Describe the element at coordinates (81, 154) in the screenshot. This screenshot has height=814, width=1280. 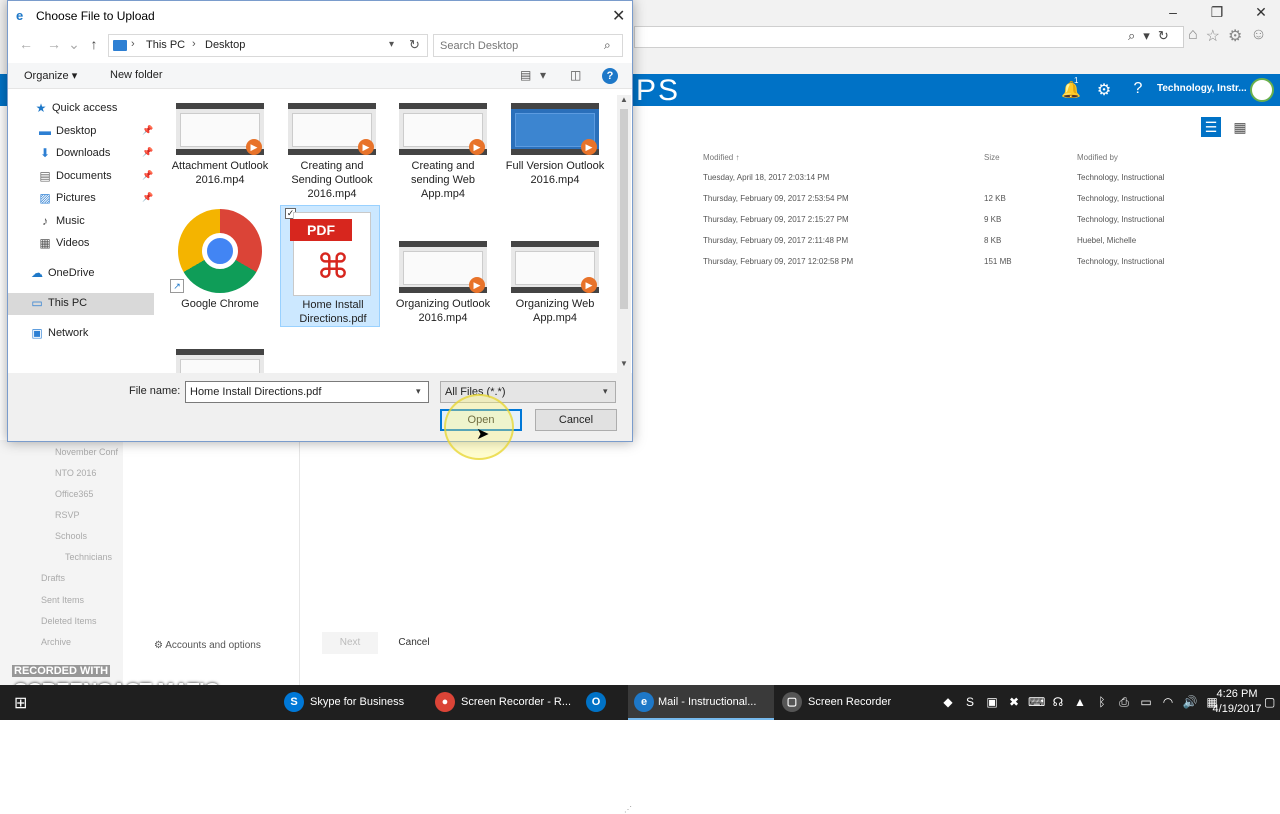
I see `nav-item-downloads: ⬇ Downloads 📌` at that location.